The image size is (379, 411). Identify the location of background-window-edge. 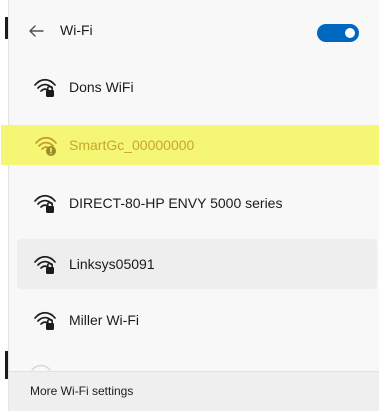
(4, 205).